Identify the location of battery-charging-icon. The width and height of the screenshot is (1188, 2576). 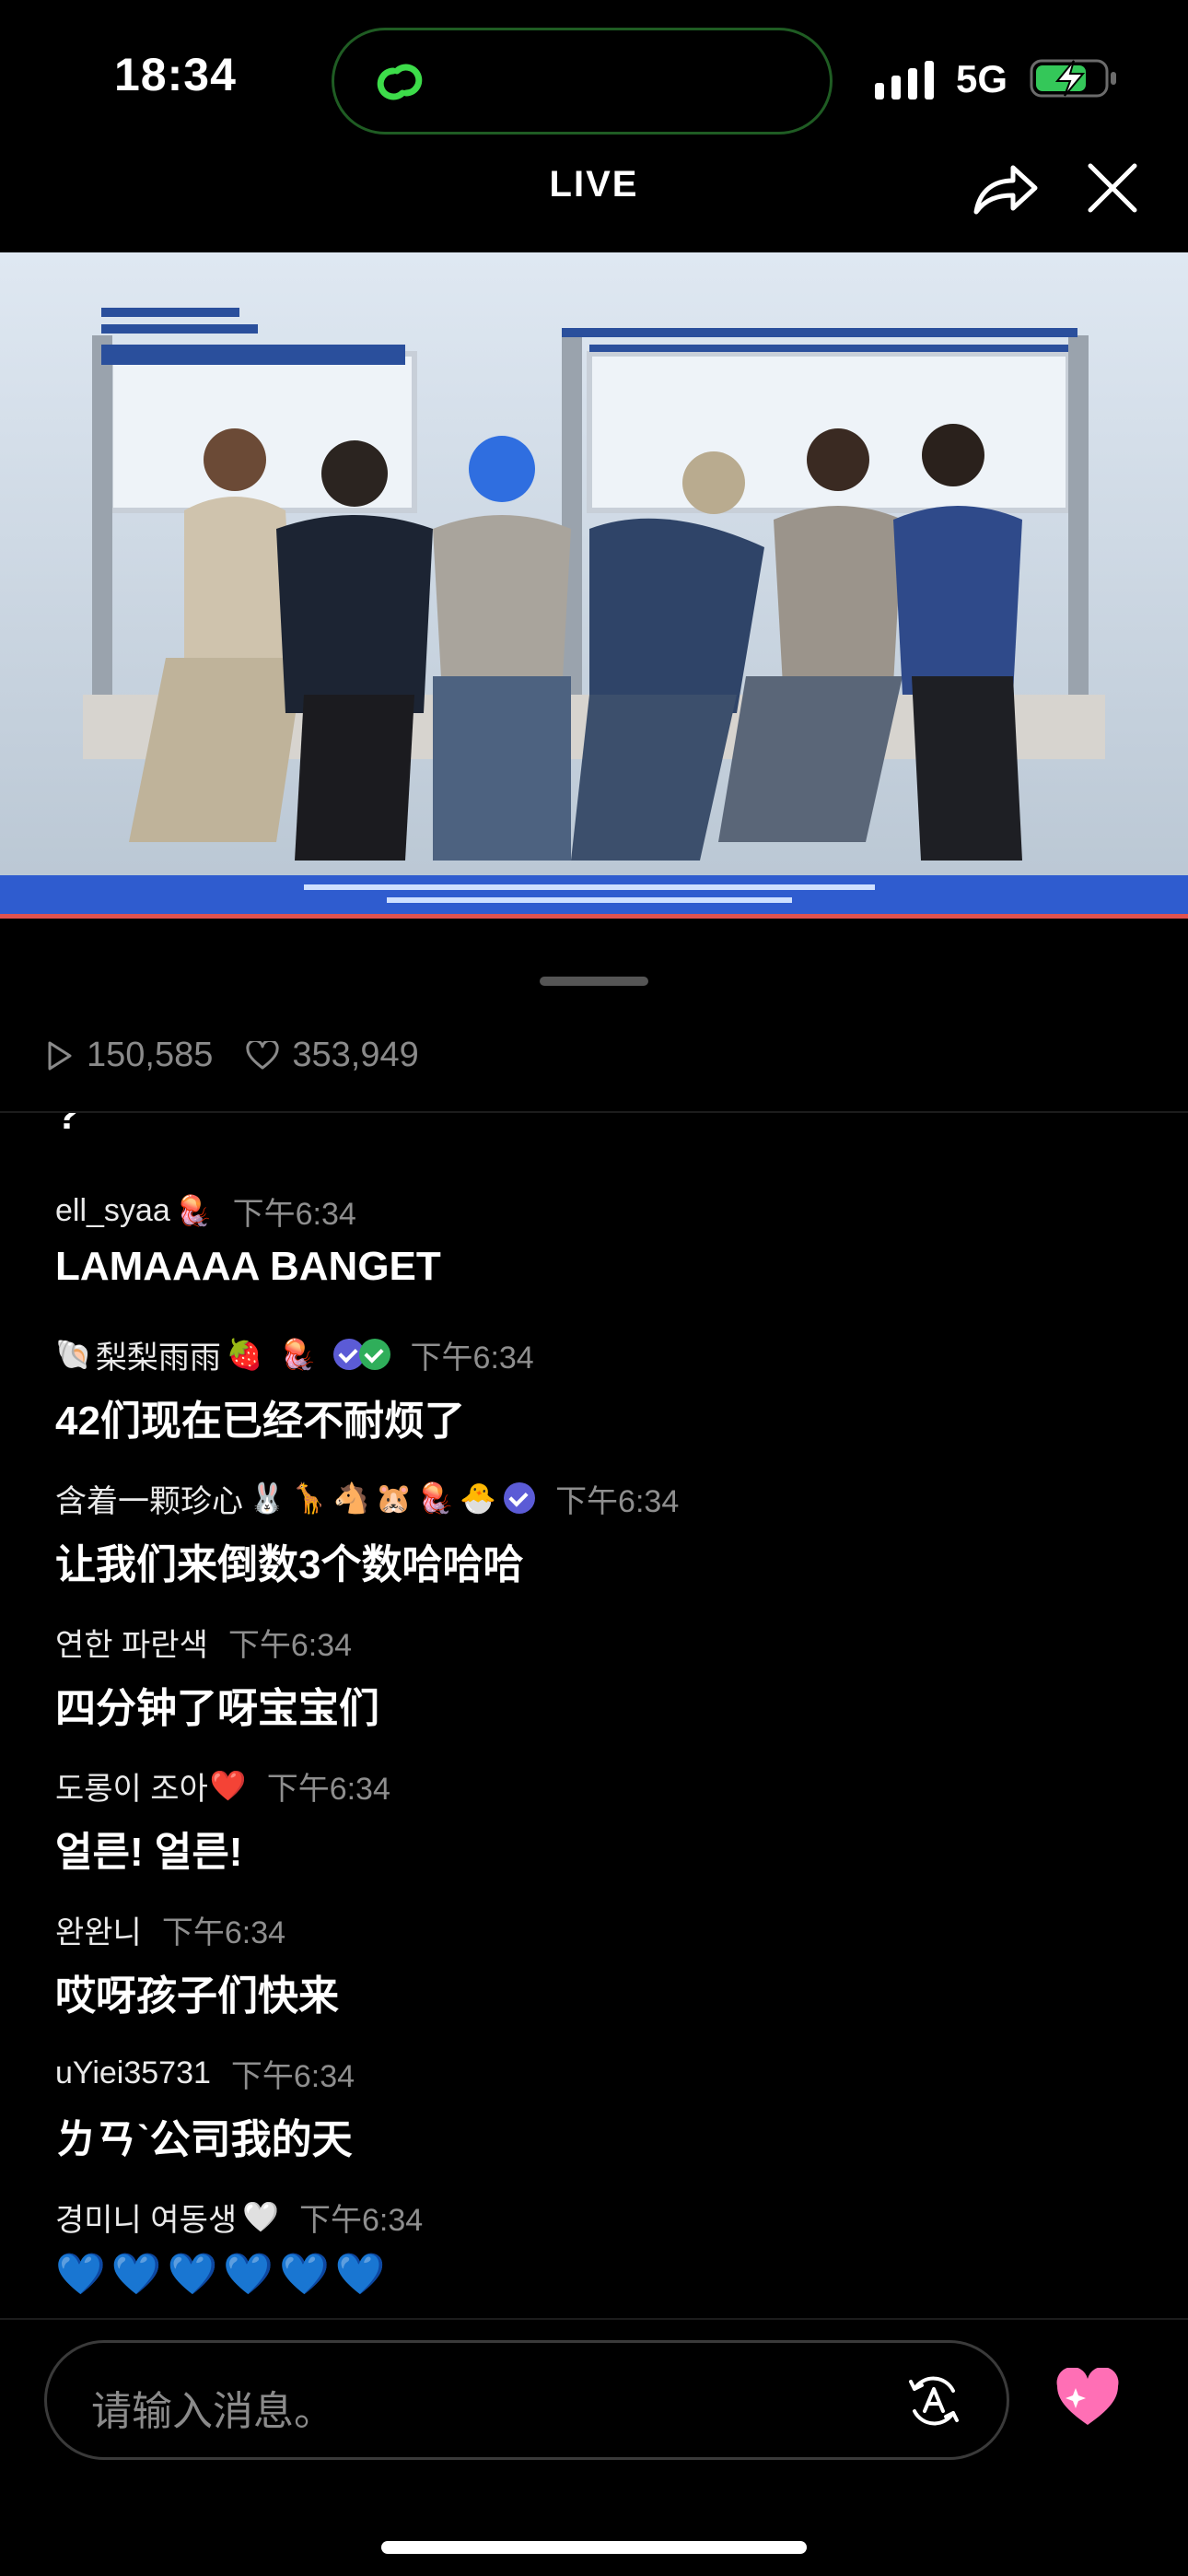
(1073, 78).